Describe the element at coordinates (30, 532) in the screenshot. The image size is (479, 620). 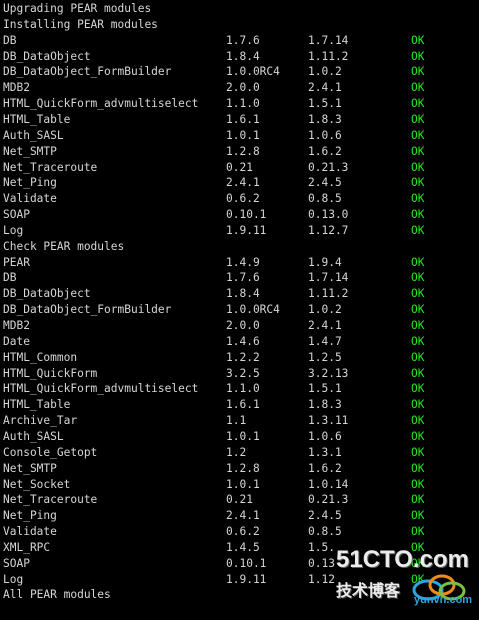
I see `module-name: Validate` at that location.